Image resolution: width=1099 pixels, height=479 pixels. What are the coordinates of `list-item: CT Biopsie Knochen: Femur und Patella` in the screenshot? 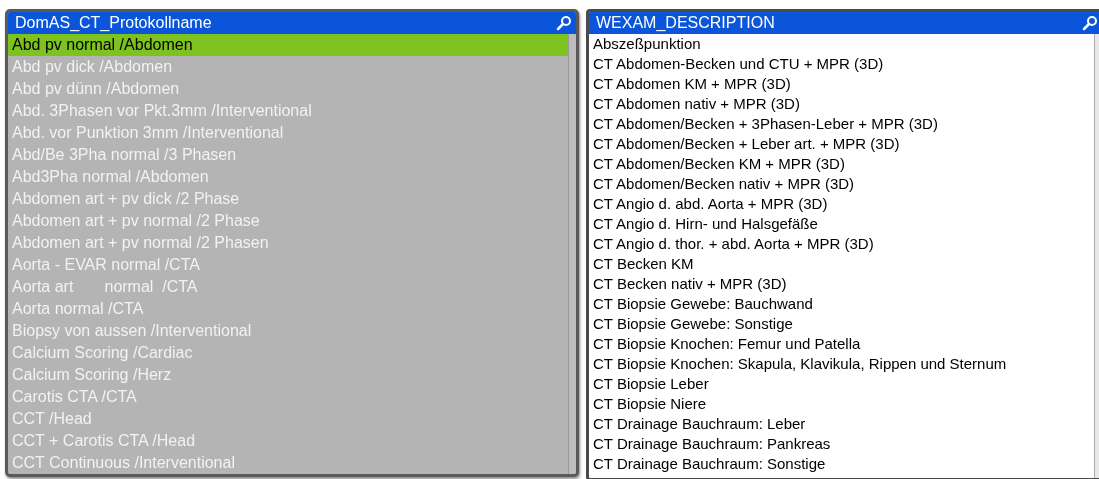 It's located at (841, 344).